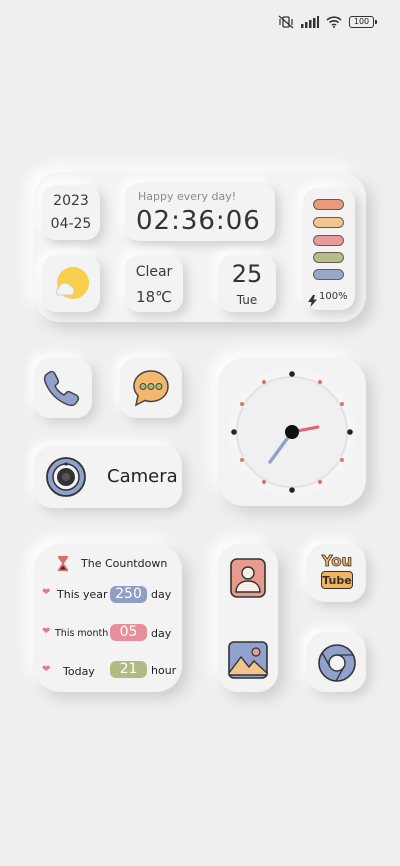 The height and width of the screenshot is (866, 400). Describe the element at coordinates (187, 196) in the screenshot. I see `greeting-text: Happy every day!` at that location.